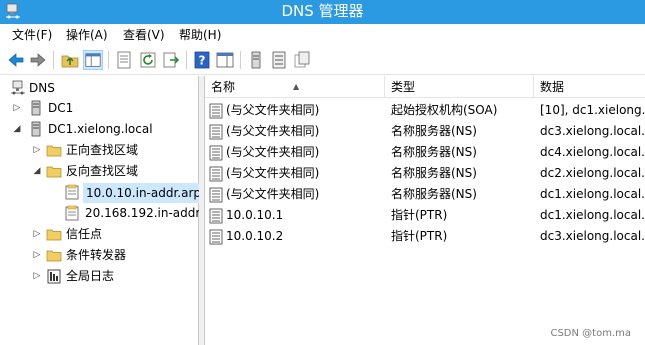  What do you see at coordinates (592, 110) in the screenshot?
I see `cell-data: [10], dc1.xielong.local.` at bounding box center [592, 110].